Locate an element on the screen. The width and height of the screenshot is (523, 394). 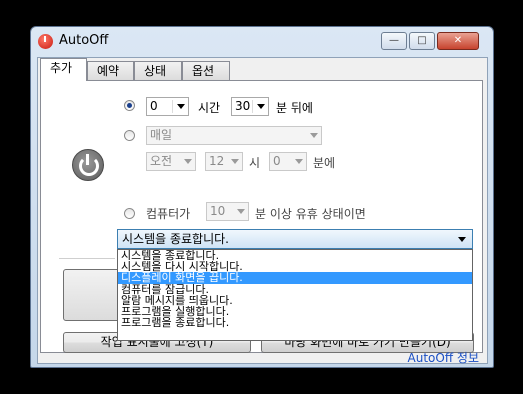
power-icon is located at coordinates (88, 165).